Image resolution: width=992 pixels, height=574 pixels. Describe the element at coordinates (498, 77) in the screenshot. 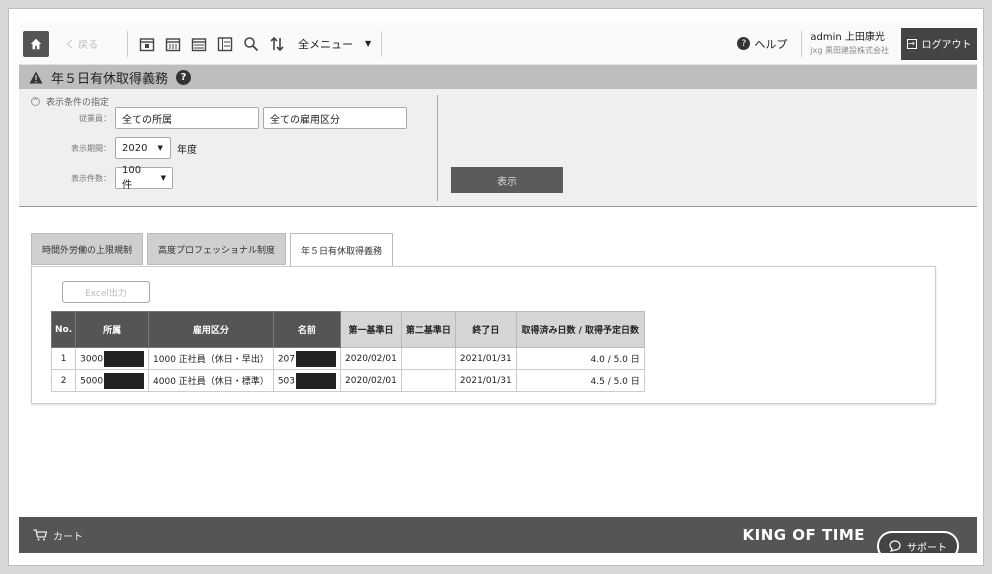

I see `page-title-bar: 年５日有休取得義務 ?` at that location.